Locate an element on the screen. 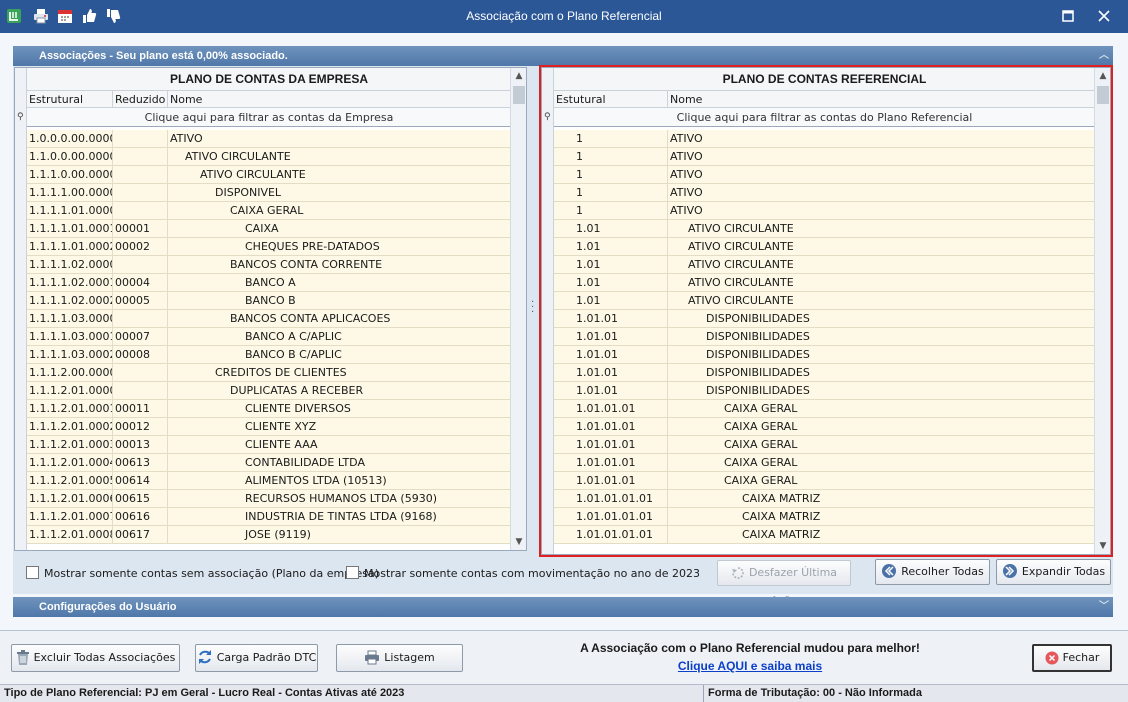  table-row: 1.1.1.2.01.0000 DUPLICATAS A RECEBER is located at coordinates (269, 391).